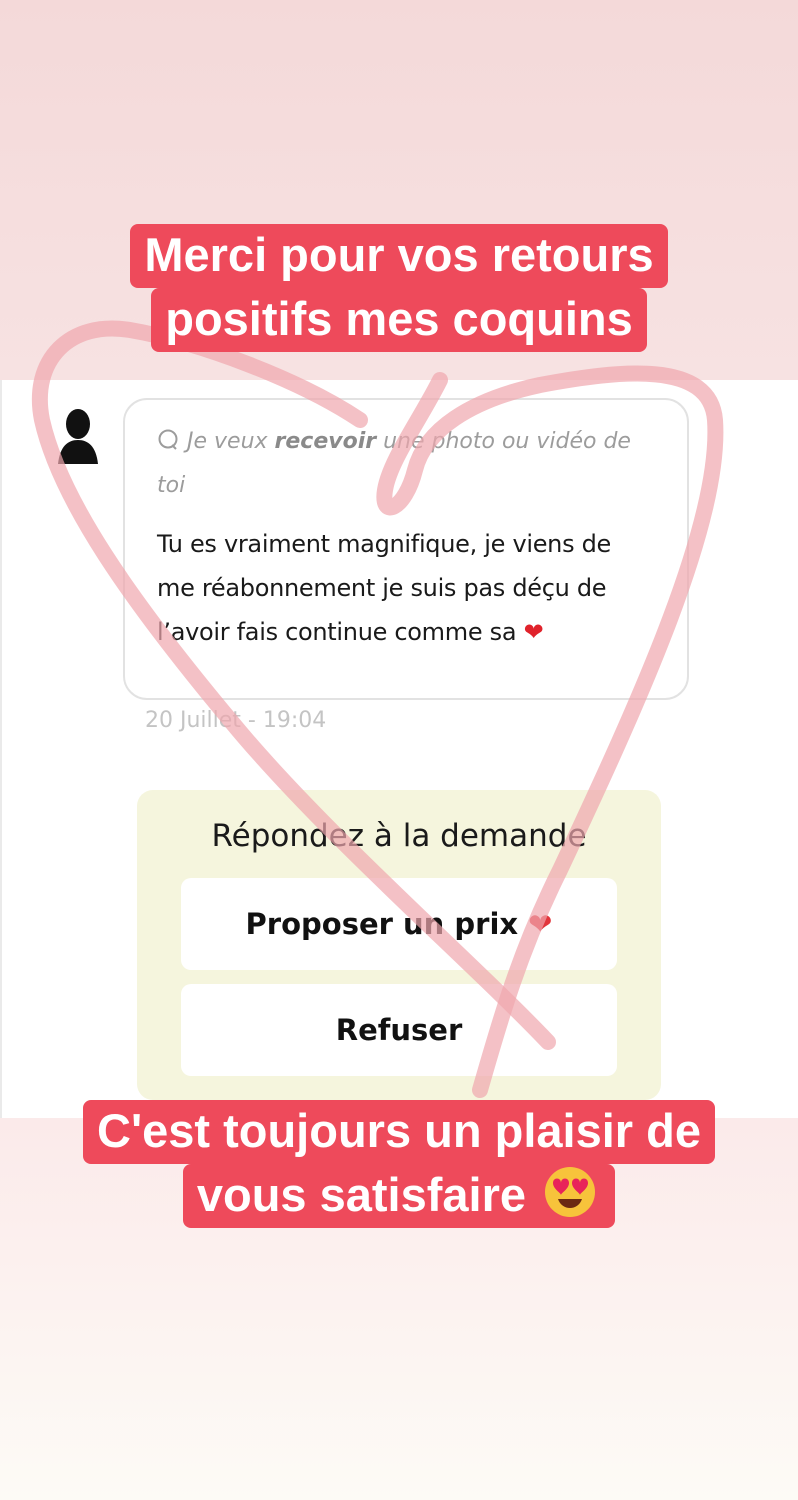 This screenshot has width=798, height=1500. I want to click on refuse-button: Refuser, so click(399, 1030).